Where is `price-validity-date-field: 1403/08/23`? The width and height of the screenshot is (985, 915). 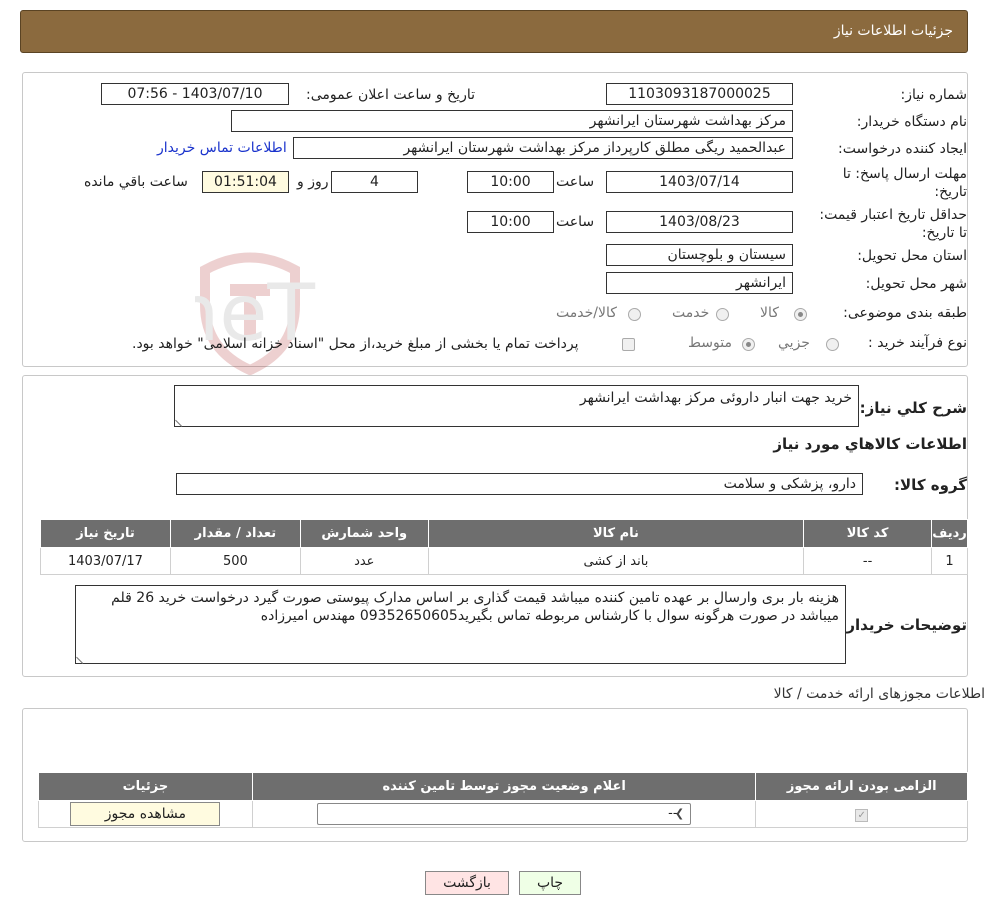 price-validity-date-field: 1403/08/23 is located at coordinates (699, 222).